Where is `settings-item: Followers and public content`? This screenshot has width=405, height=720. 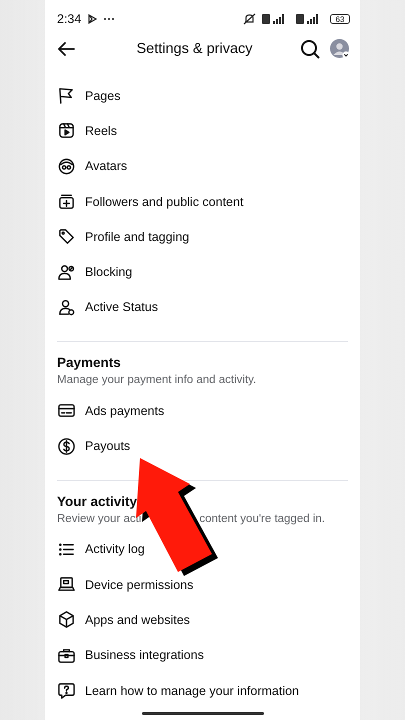 settings-item: Followers and public content is located at coordinates (164, 201).